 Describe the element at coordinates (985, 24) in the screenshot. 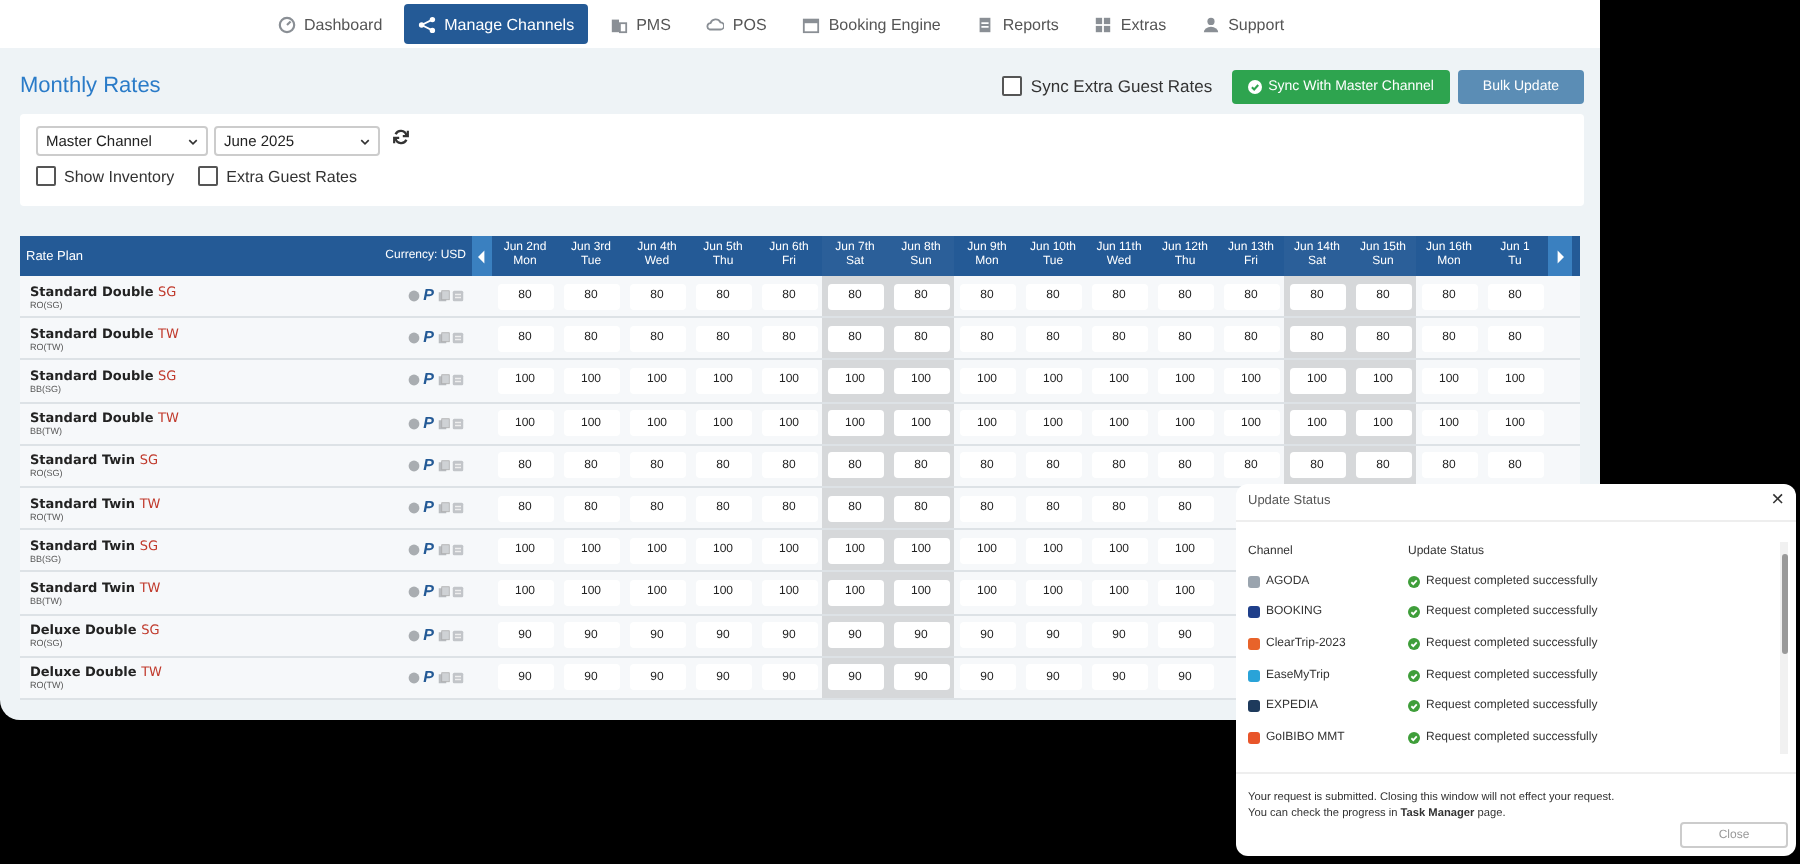

I see `document-icon` at that location.